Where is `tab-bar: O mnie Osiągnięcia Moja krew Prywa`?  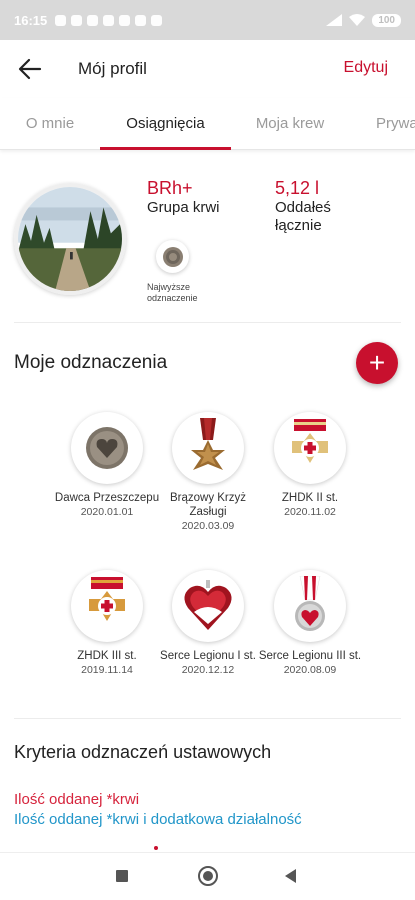
tab-bar: O mnie Osiągnięcia Moja krew Prywa is located at coordinates (207, 124).